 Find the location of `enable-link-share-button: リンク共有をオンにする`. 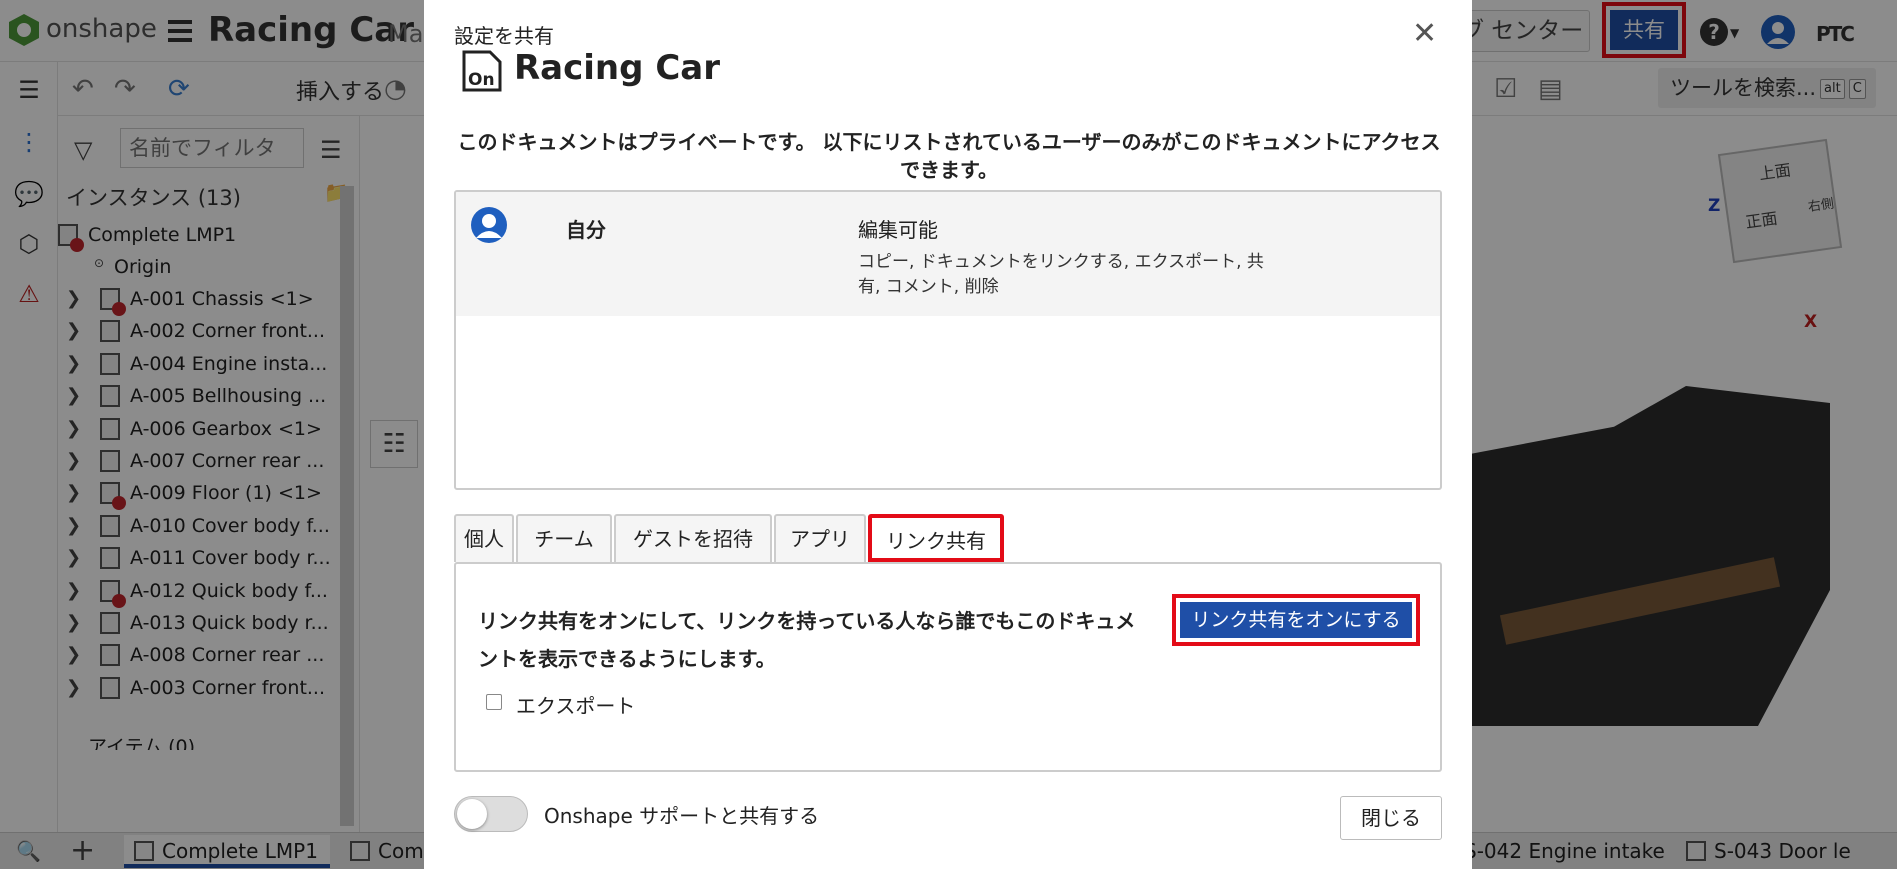

enable-link-share-button: リンク共有をオンにする is located at coordinates (1296, 620).